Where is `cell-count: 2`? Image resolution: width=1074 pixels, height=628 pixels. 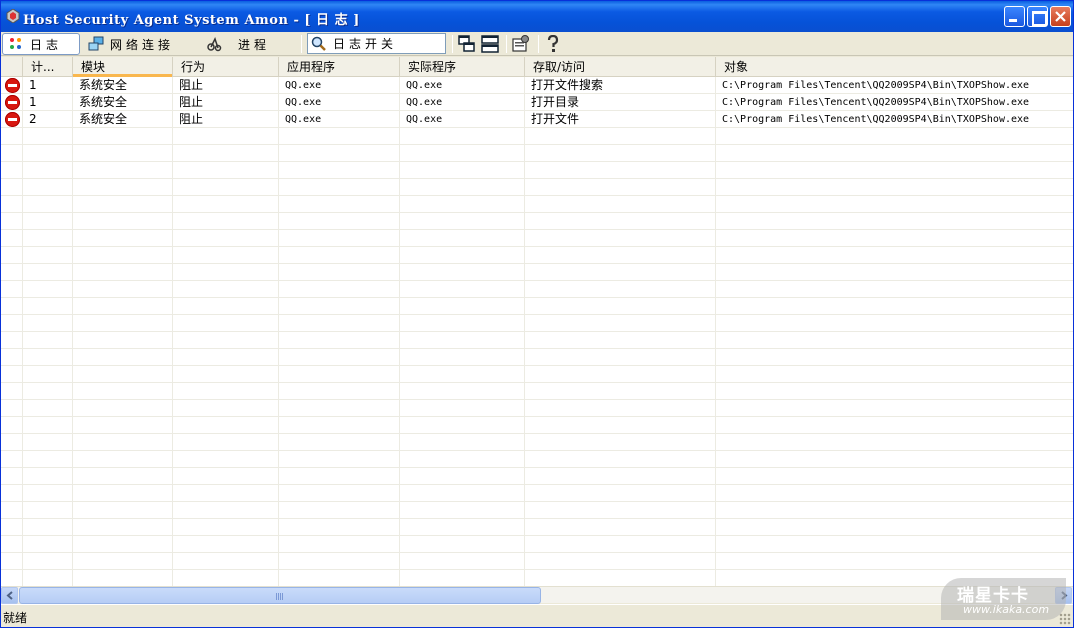
cell-count: 2 is located at coordinates (33, 119).